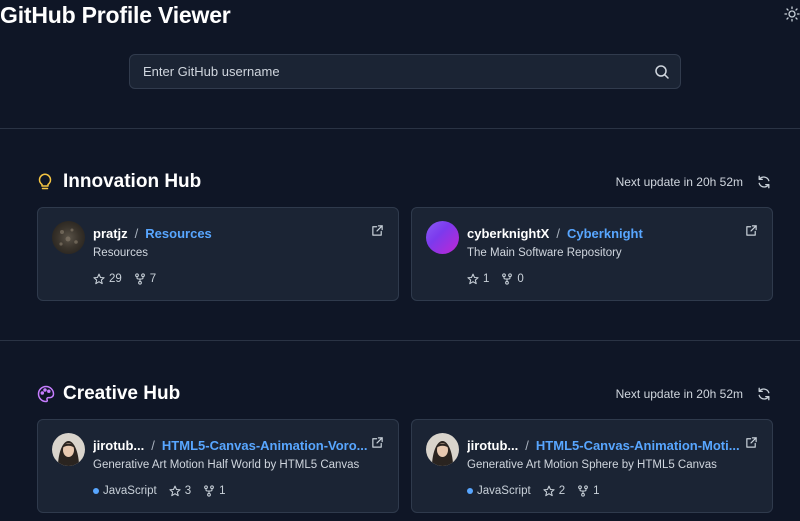 The image size is (800, 521). What do you see at coordinates (122, 393) in the screenshot?
I see `hub-title: Creative Hub` at bounding box center [122, 393].